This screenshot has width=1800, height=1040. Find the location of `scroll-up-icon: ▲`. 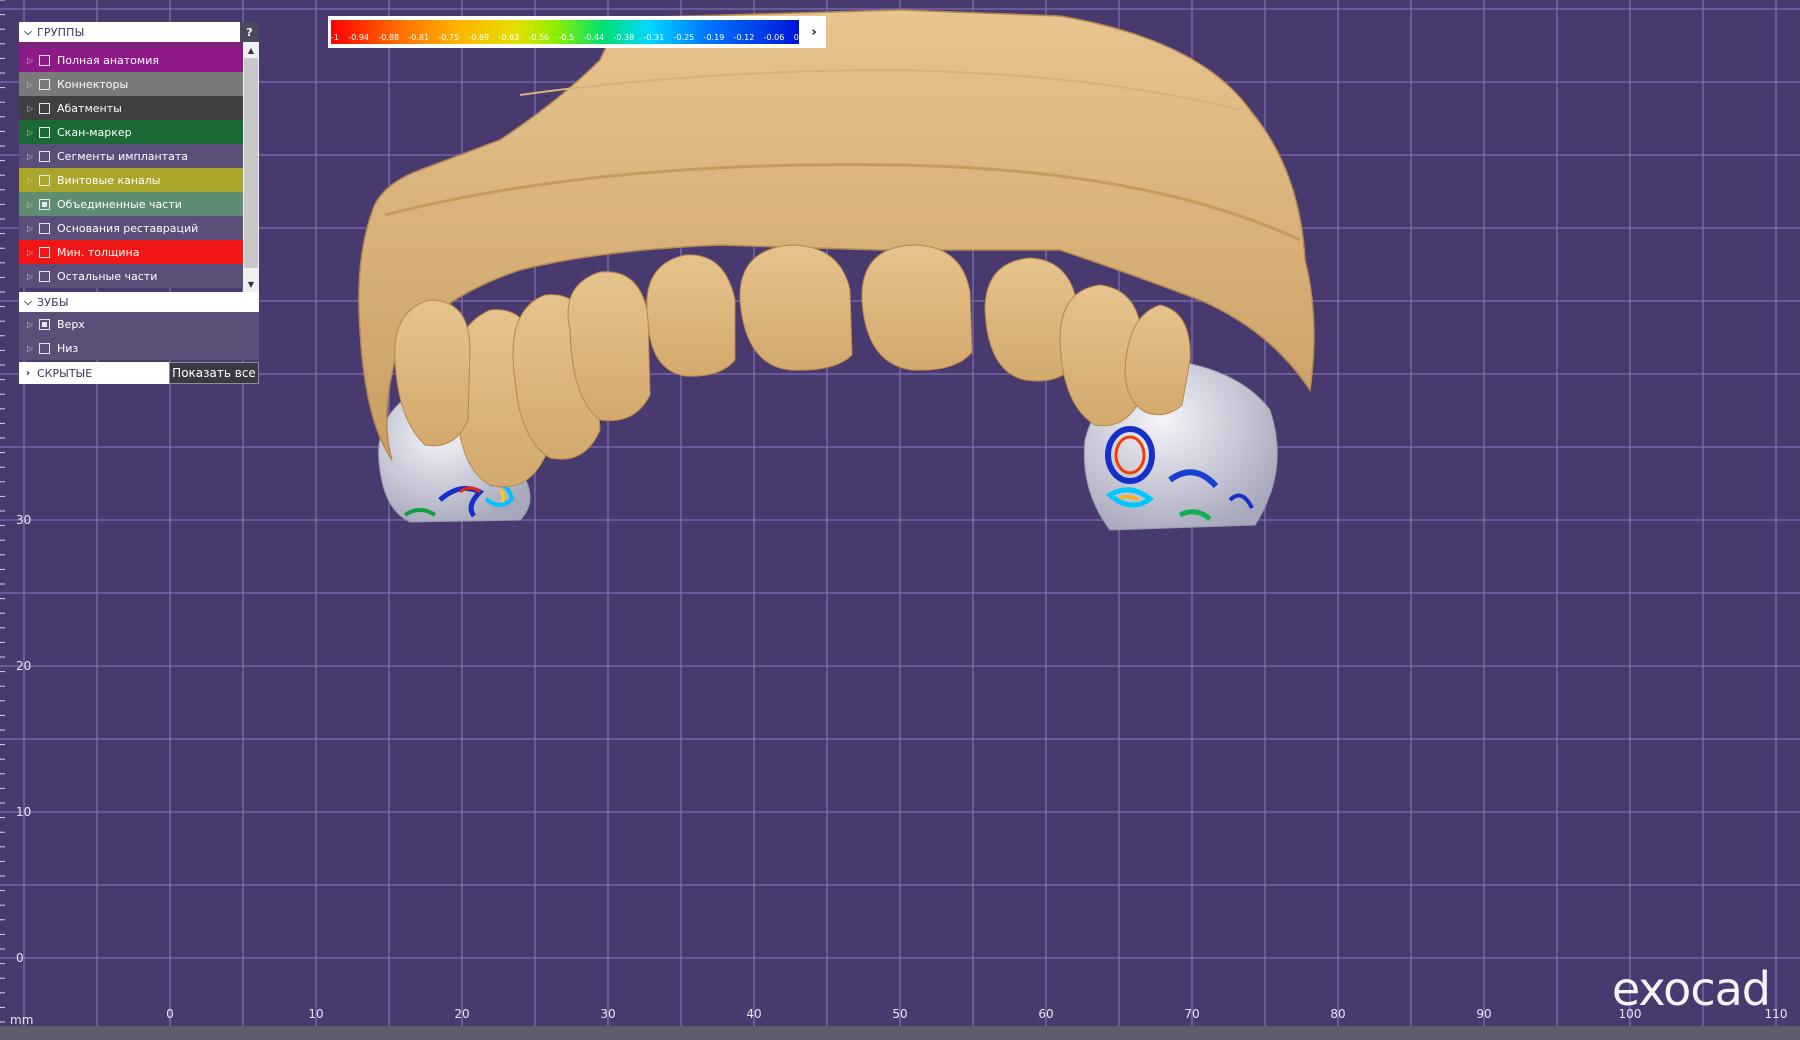

scroll-up-icon: ▲ is located at coordinates (251, 50).